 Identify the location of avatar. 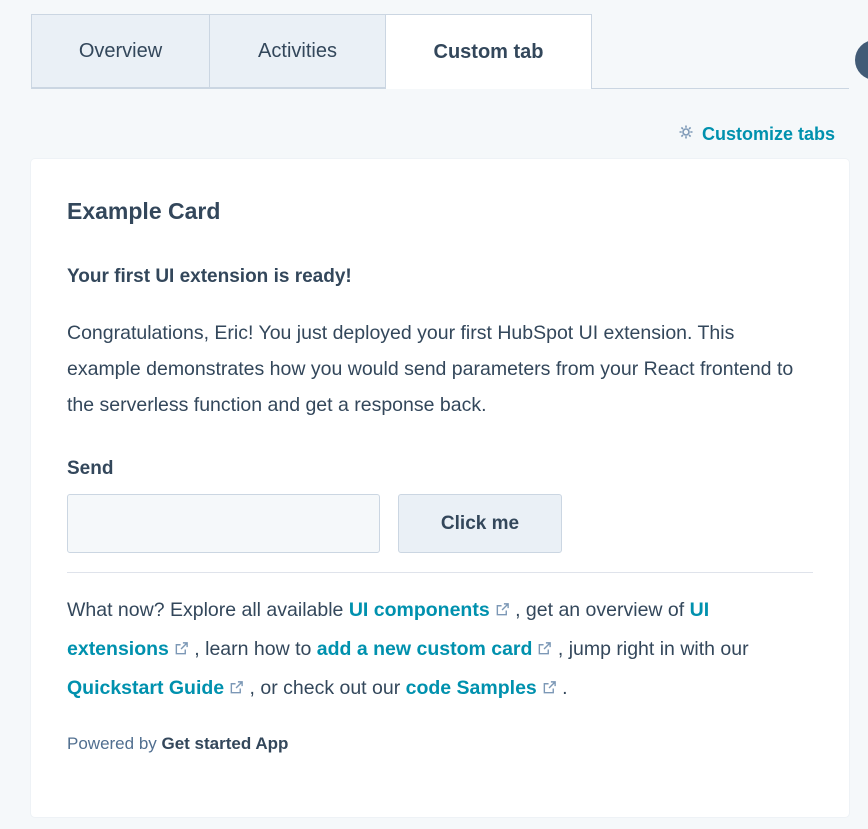
(861, 60).